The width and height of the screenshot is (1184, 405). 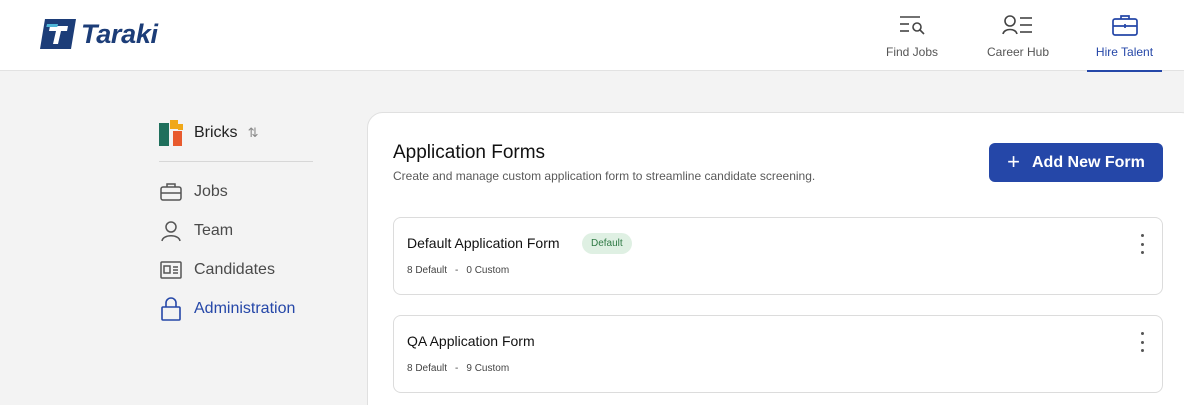 I want to click on sidebar-item-candidates: Candidates, so click(x=236, y=269).